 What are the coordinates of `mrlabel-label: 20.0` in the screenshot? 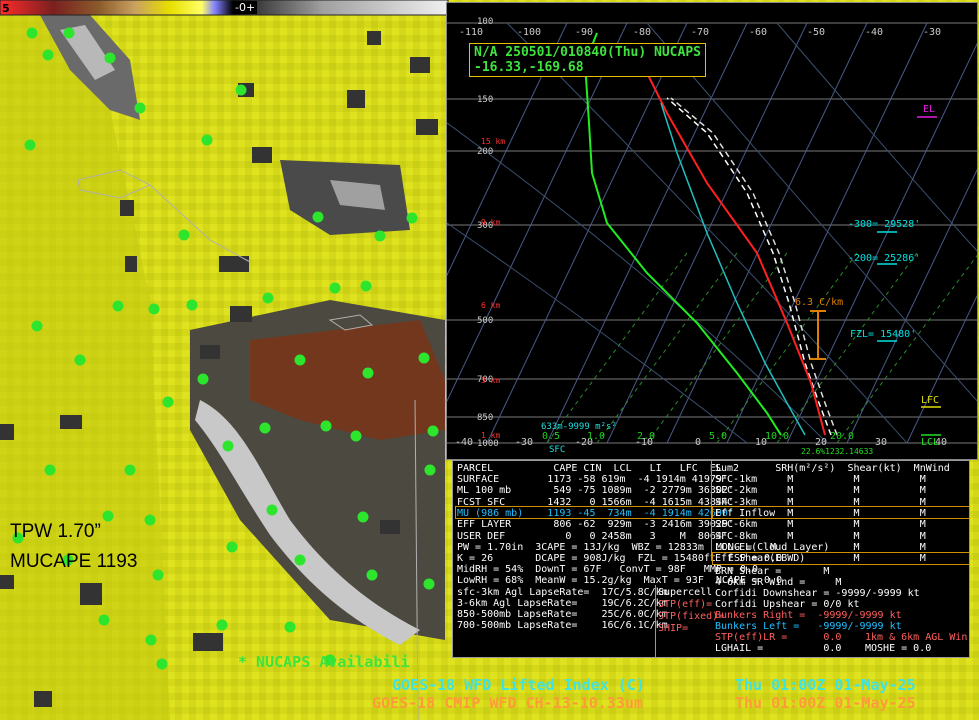 It's located at (842, 436).